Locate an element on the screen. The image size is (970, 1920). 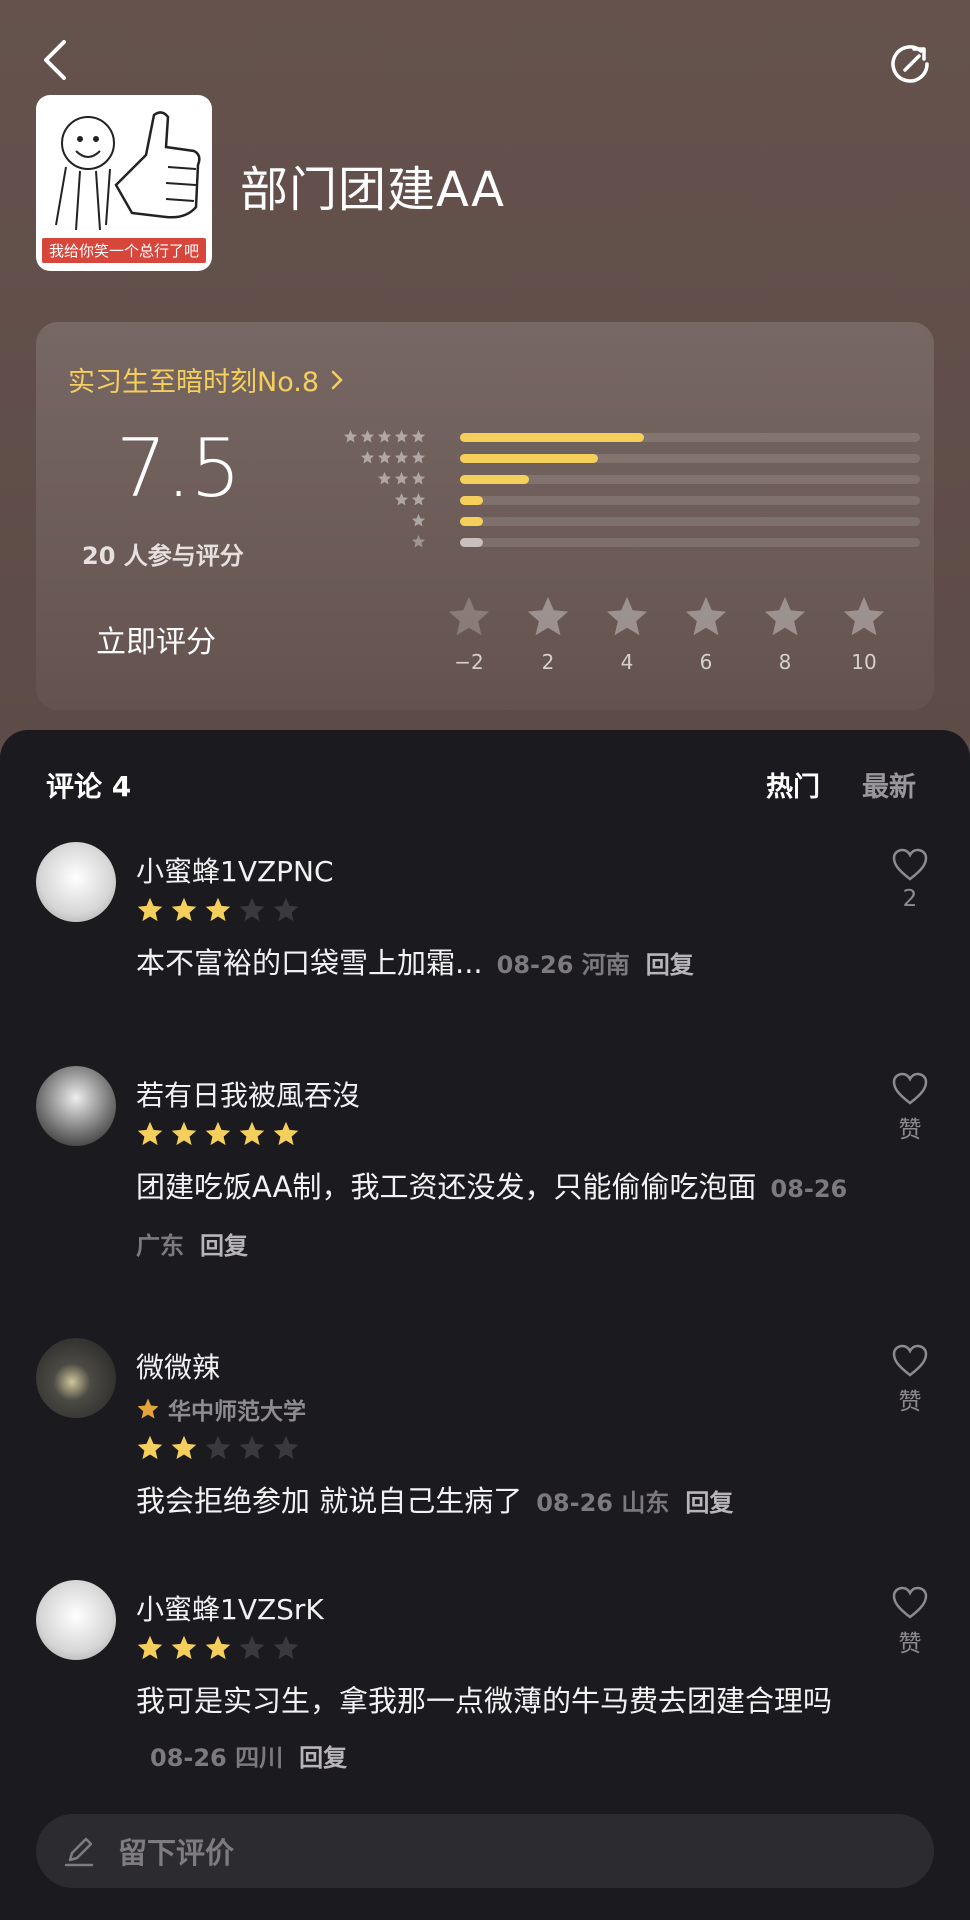
tab-hot: 热门 is located at coordinates (793, 784).